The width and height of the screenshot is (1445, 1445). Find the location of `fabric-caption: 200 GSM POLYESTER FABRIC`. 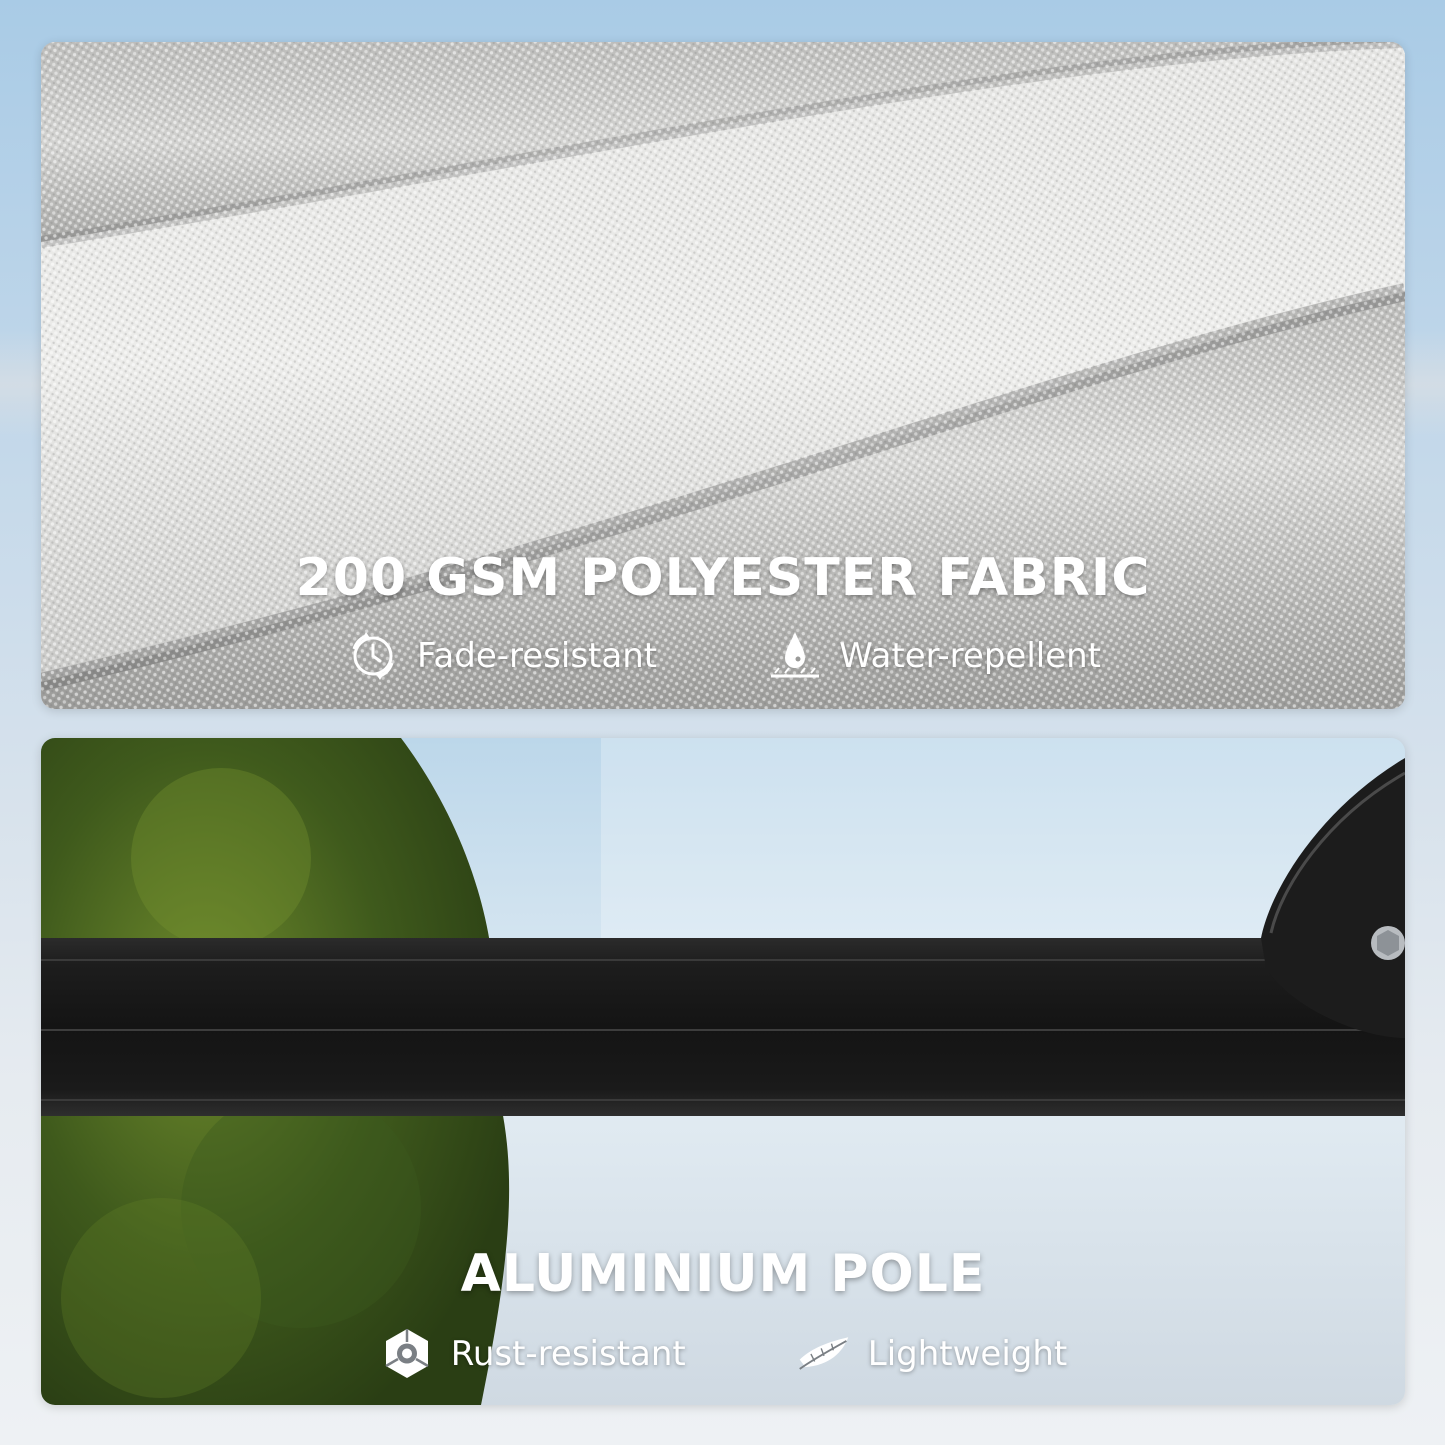

fabric-caption: 200 GSM POLYESTER FABRIC is located at coordinates (723, 578).